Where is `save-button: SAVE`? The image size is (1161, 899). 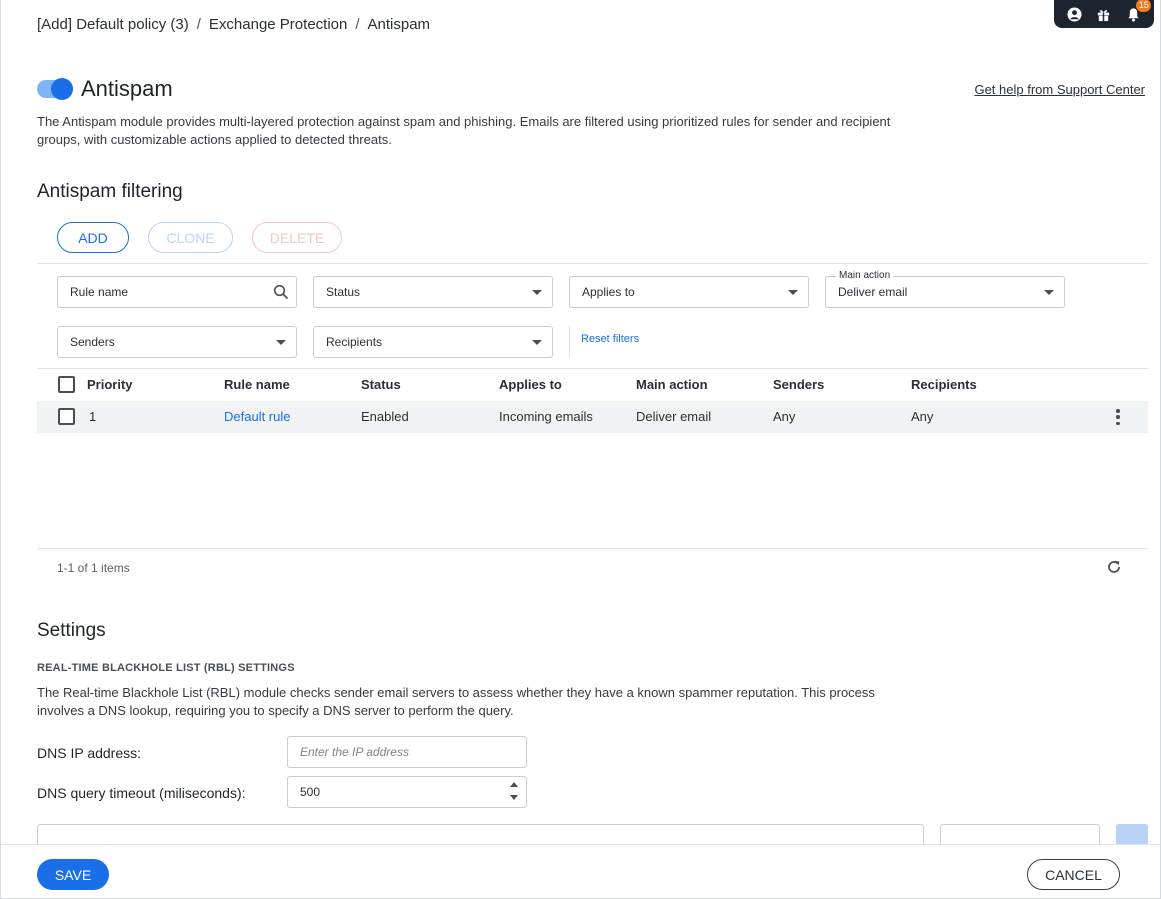
save-button: SAVE is located at coordinates (73, 874).